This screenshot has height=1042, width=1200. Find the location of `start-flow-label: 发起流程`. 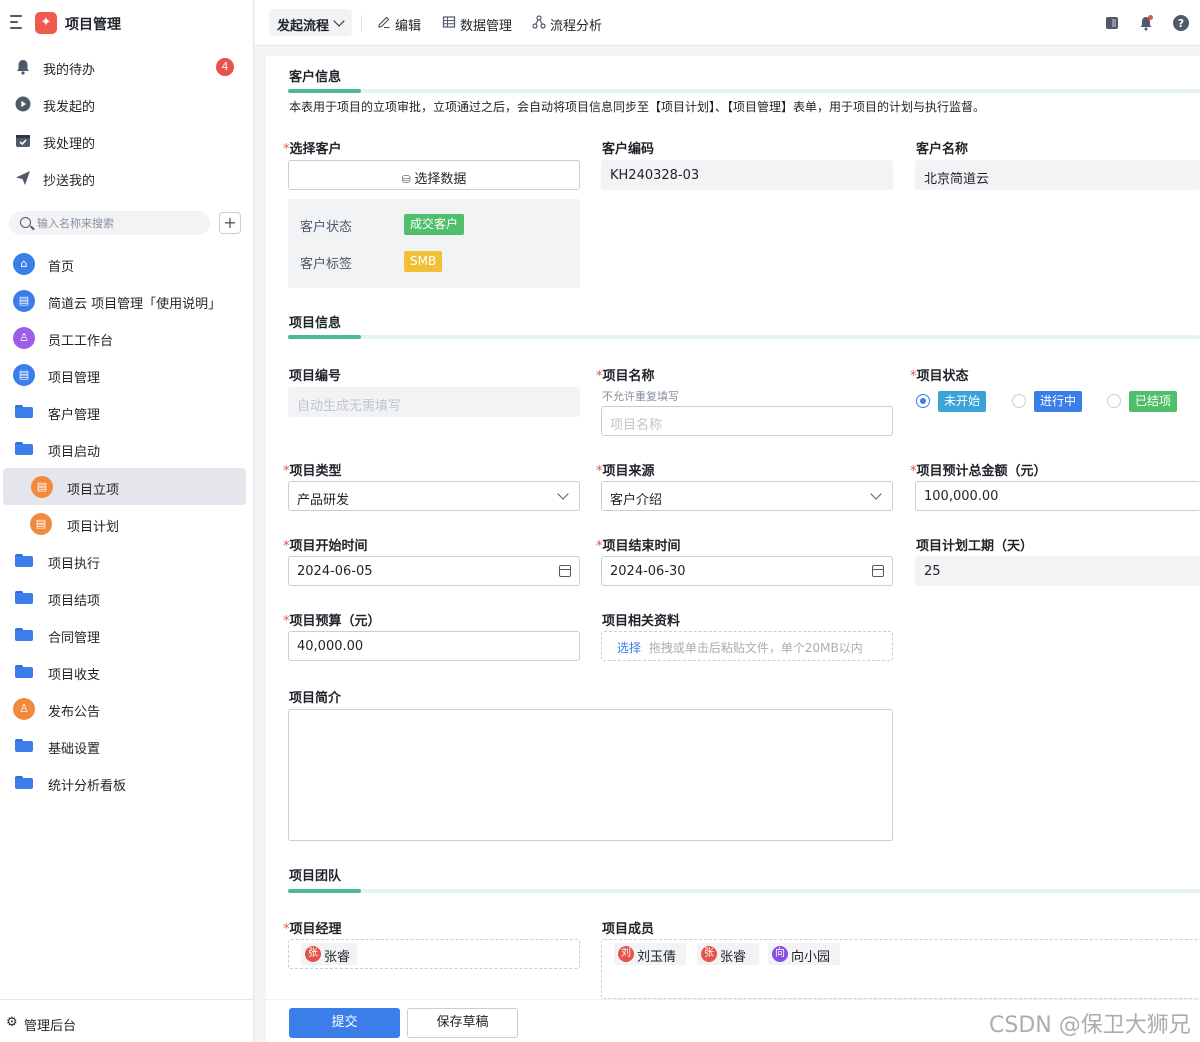

start-flow-label: 发起流程 is located at coordinates (303, 26).